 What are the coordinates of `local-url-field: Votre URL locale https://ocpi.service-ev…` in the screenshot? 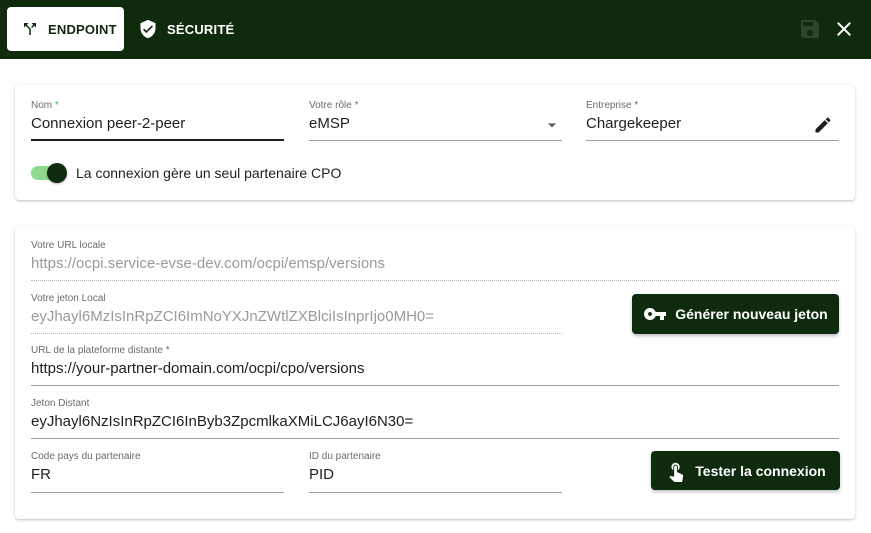 It's located at (435, 262).